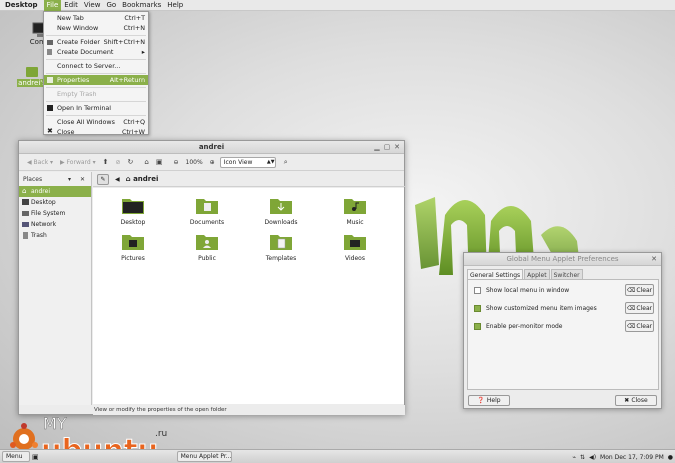 The height and width of the screenshot is (463, 675). What do you see at coordinates (96, 52) in the screenshot?
I see `menu-item-create-document: Create Document ▸` at bounding box center [96, 52].